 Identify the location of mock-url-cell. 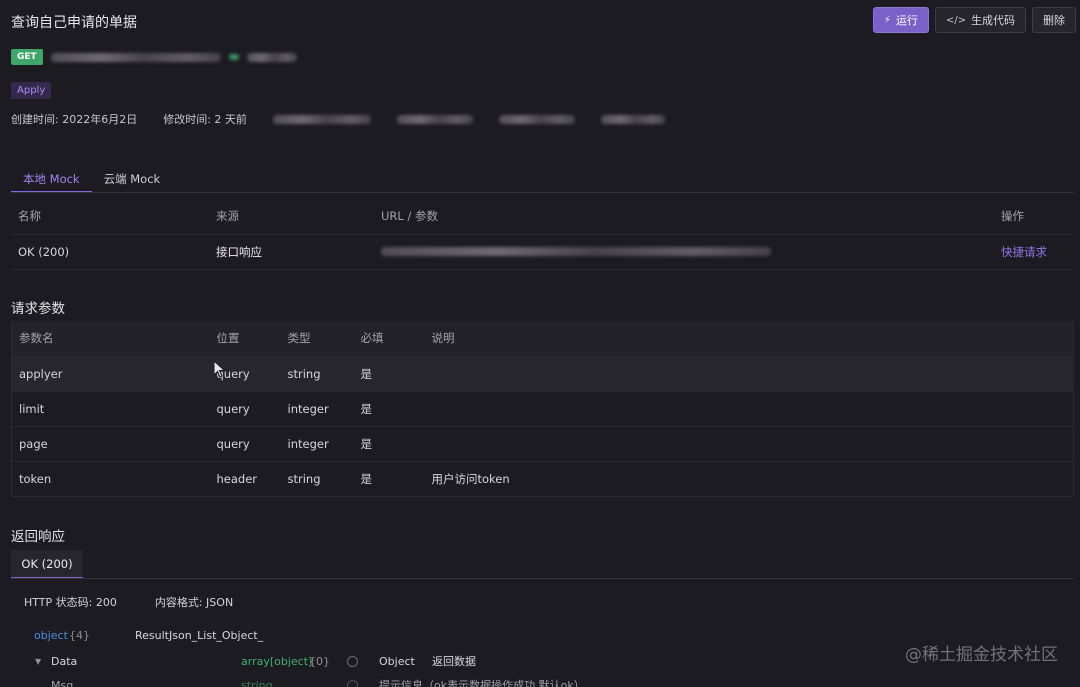
(684, 252).